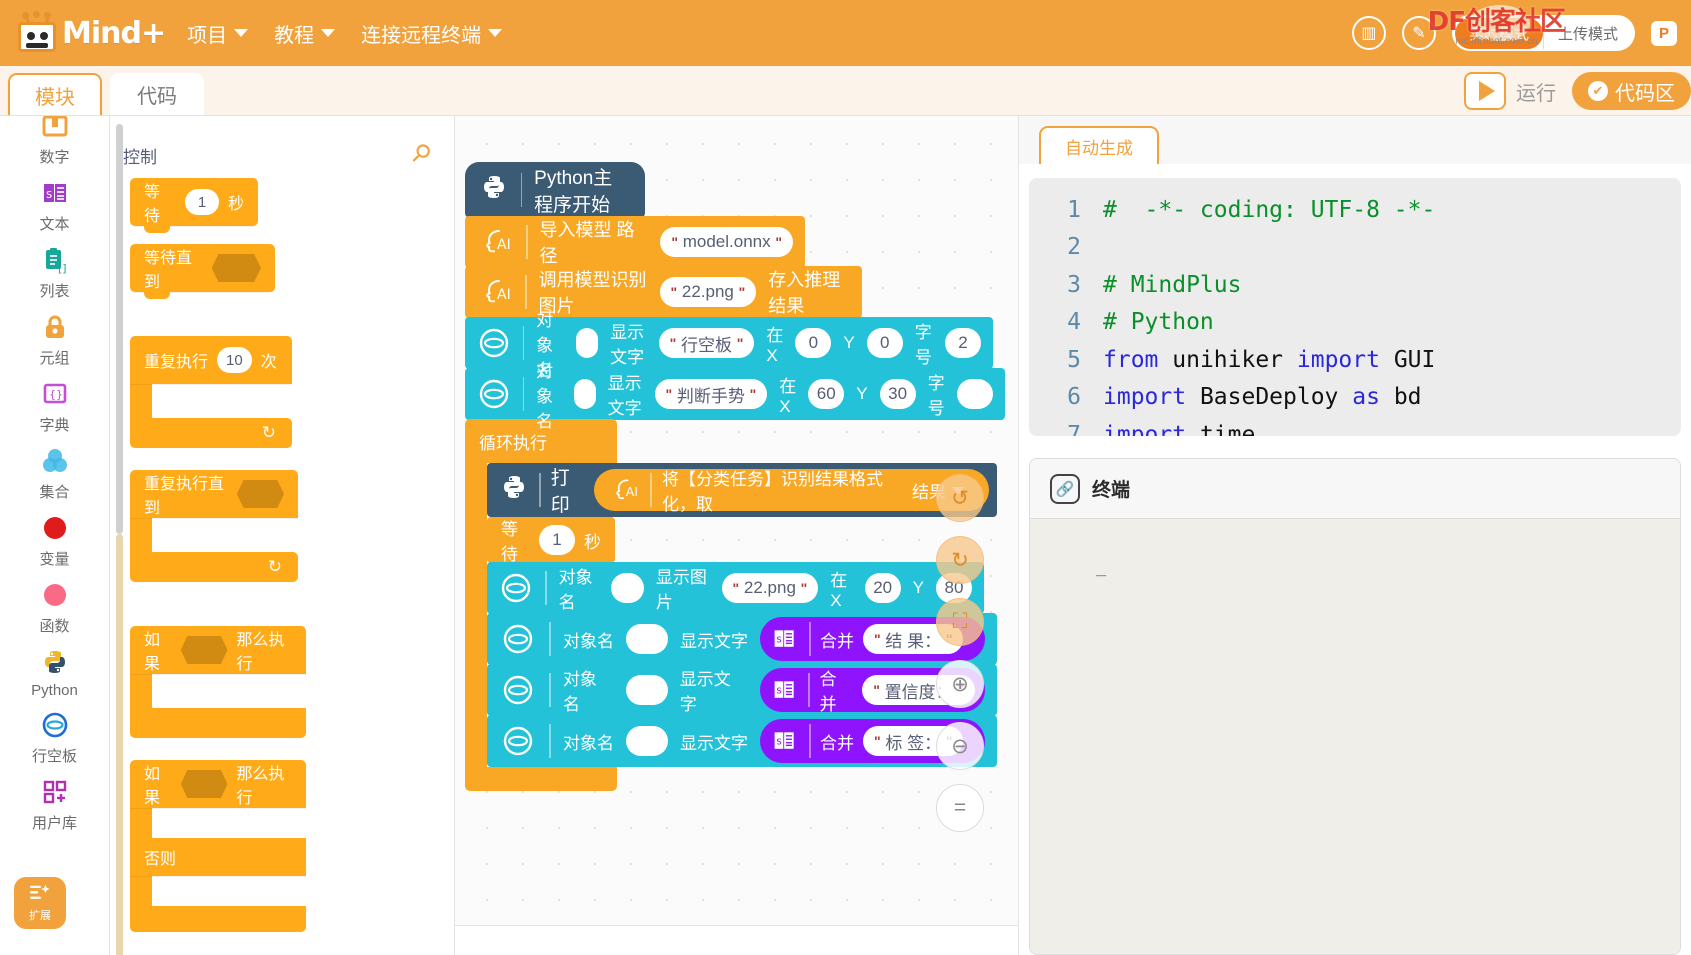 This screenshot has width=1691, height=955. Describe the element at coordinates (742, 639) in the screenshot. I see `block-display-merge-result: 对象名 显示文字 s 合并 " 结 果： "` at that location.